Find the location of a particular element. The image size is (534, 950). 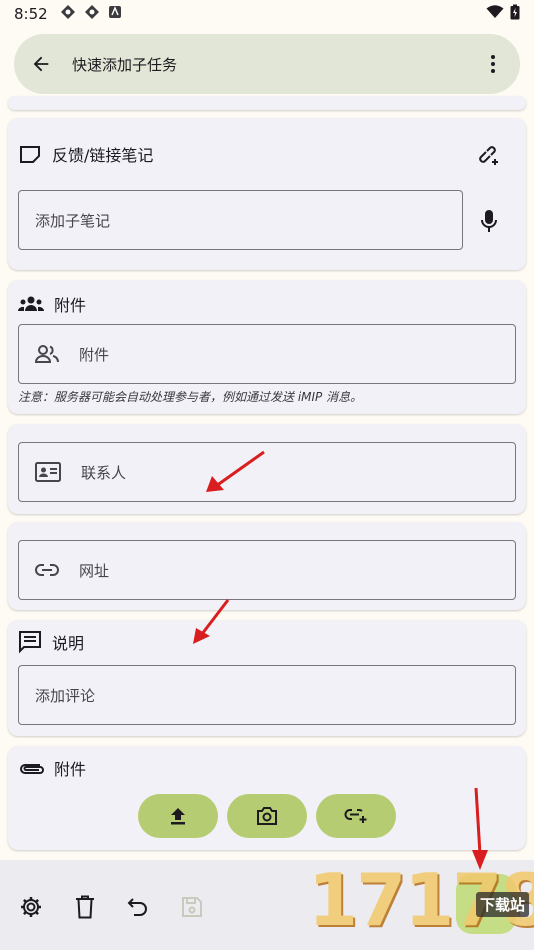

status-bar: 8:52 is located at coordinates (267, 14).